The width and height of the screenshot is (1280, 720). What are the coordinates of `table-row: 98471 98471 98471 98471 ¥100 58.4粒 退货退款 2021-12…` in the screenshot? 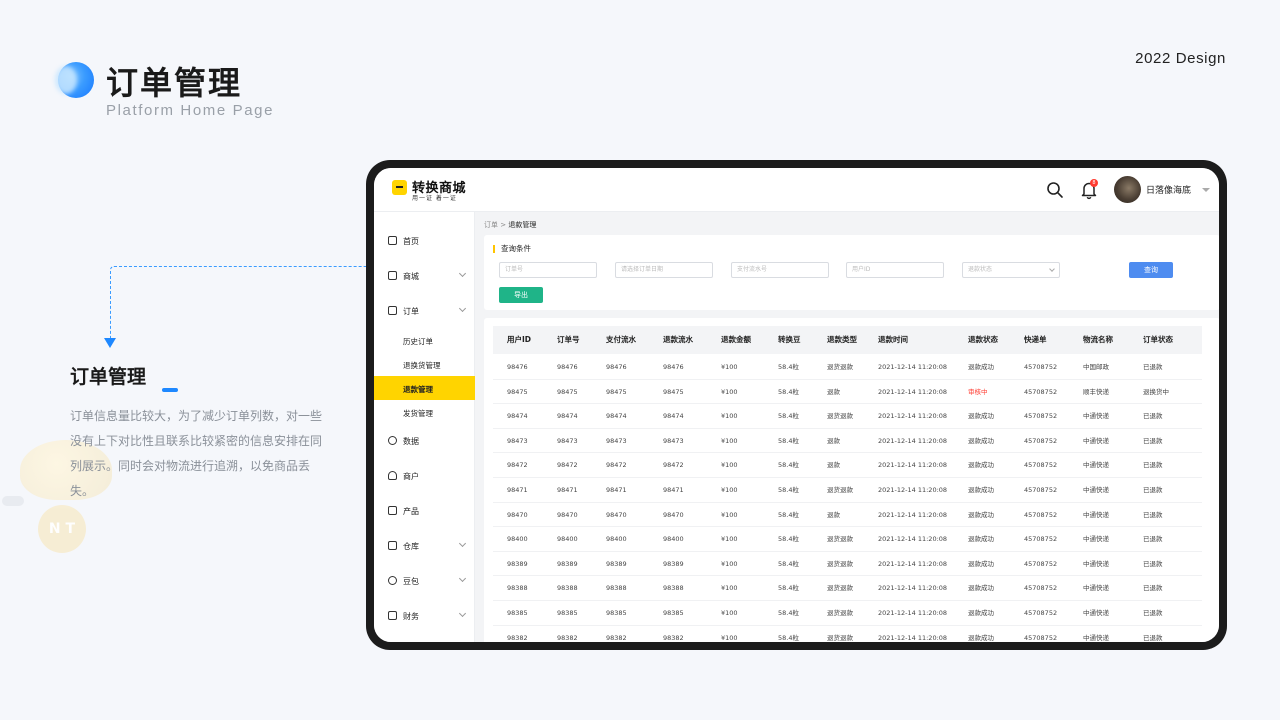 It's located at (847, 490).